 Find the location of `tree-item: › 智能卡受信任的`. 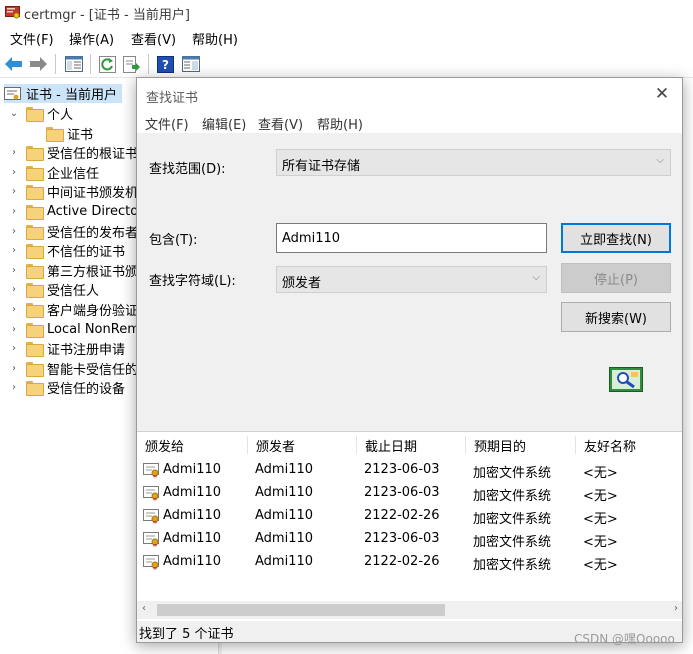

tree-item: › 智能卡受信任的 is located at coordinates (73, 368).